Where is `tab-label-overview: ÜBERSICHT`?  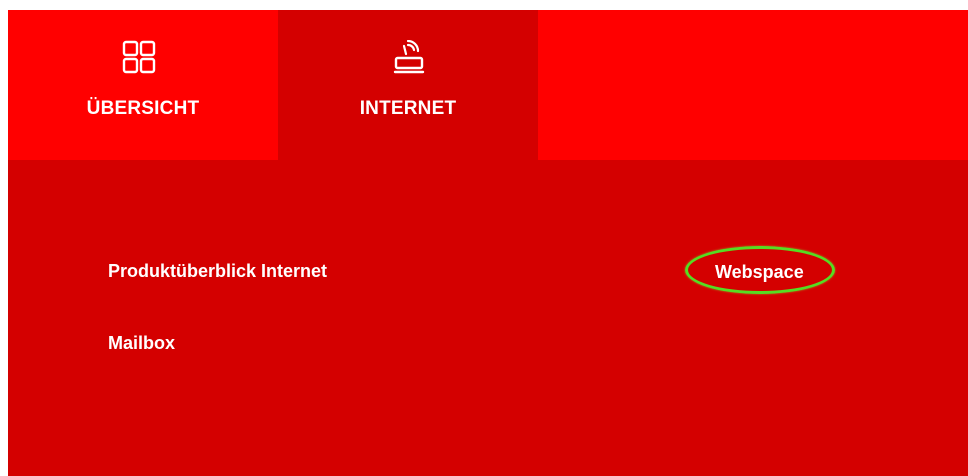 tab-label-overview: ÜBERSICHT is located at coordinates (143, 108).